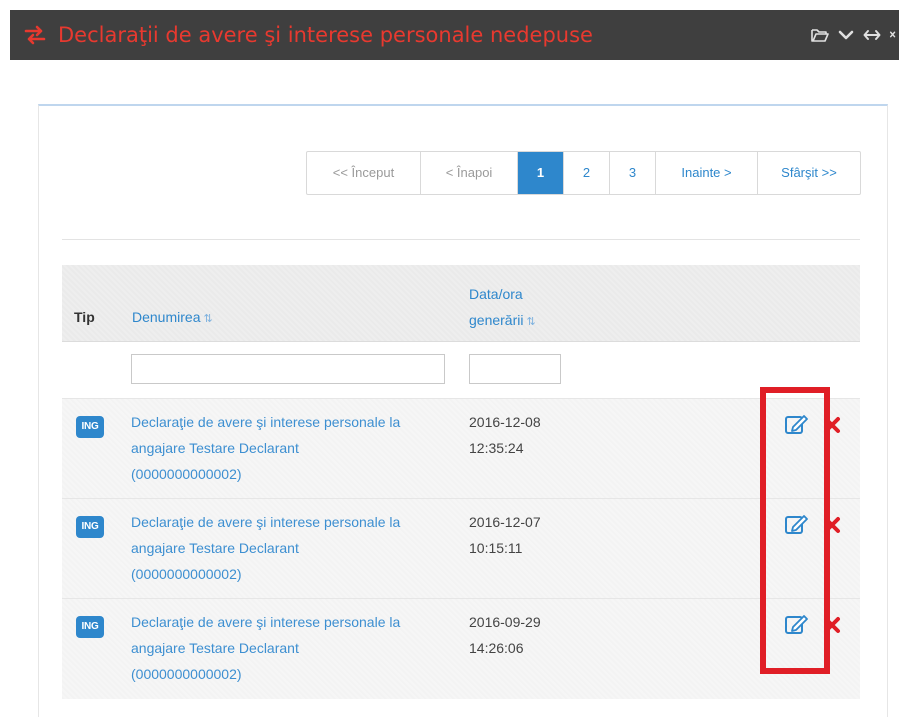 The width and height of the screenshot is (899, 717). What do you see at coordinates (820, 35) in the screenshot?
I see `folder-open-icon` at bounding box center [820, 35].